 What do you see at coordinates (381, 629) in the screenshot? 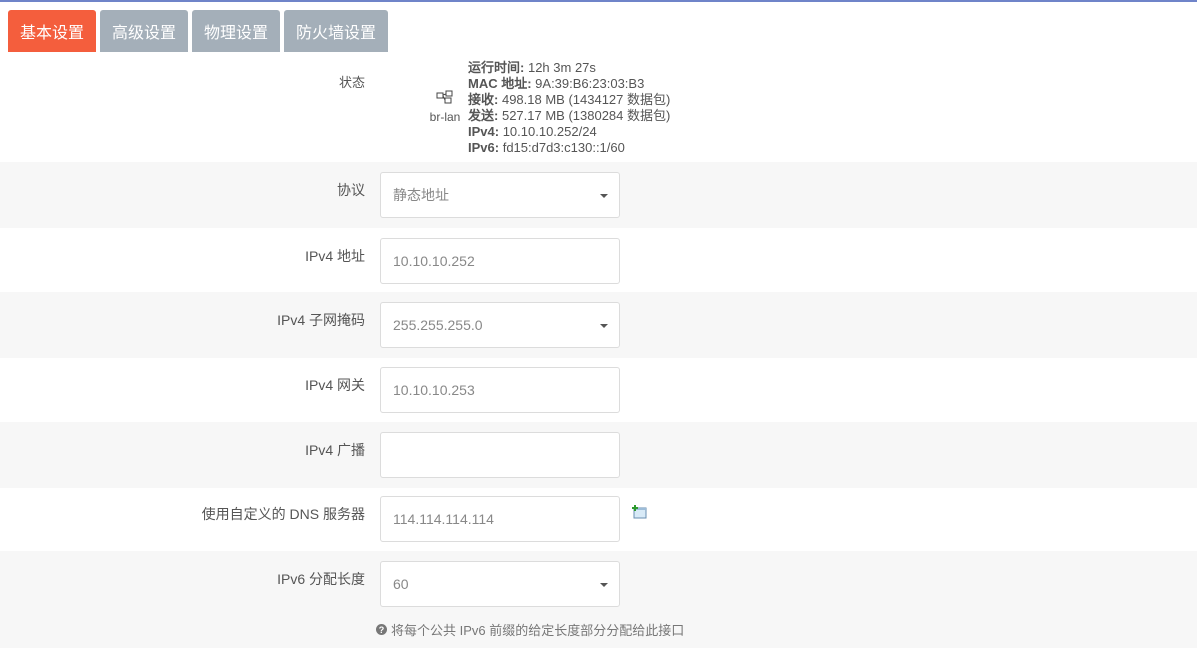
I see `question-circle-icon: ?` at bounding box center [381, 629].